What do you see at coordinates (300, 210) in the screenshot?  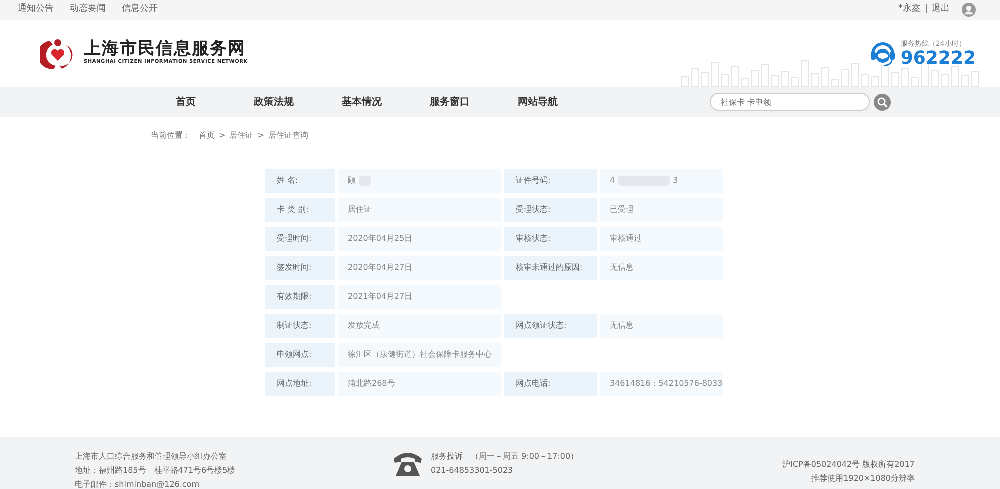 I see `field-label: 卡 类 别:` at bounding box center [300, 210].